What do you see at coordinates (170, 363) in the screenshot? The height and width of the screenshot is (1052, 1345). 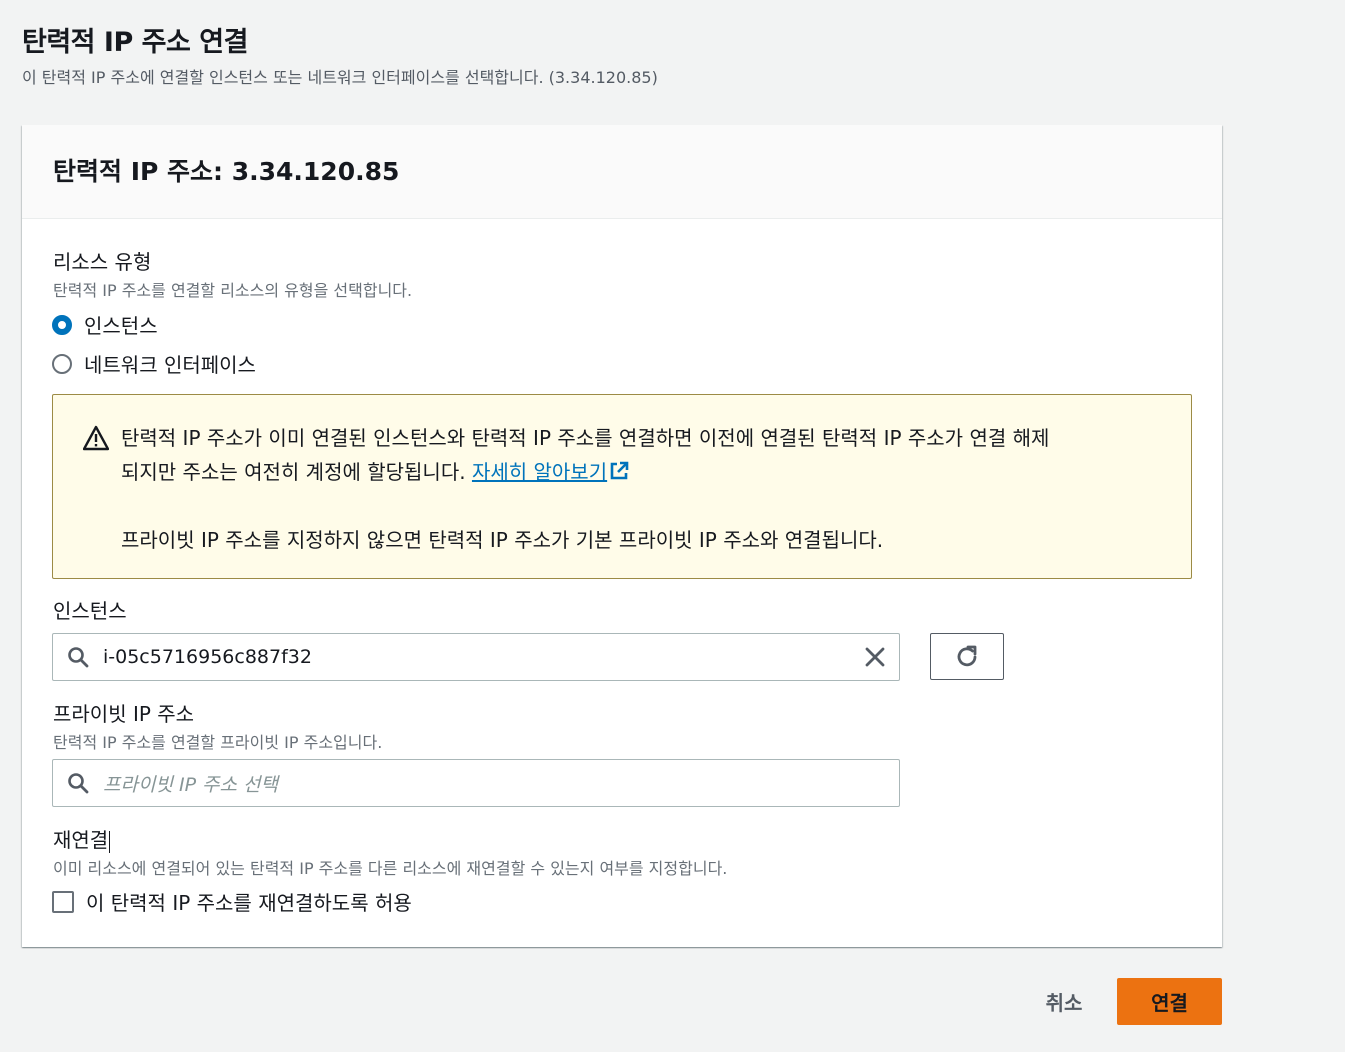 I see `radio-network-interface-label: 네트워크 인터페이스` at bounding box center [170, 363].